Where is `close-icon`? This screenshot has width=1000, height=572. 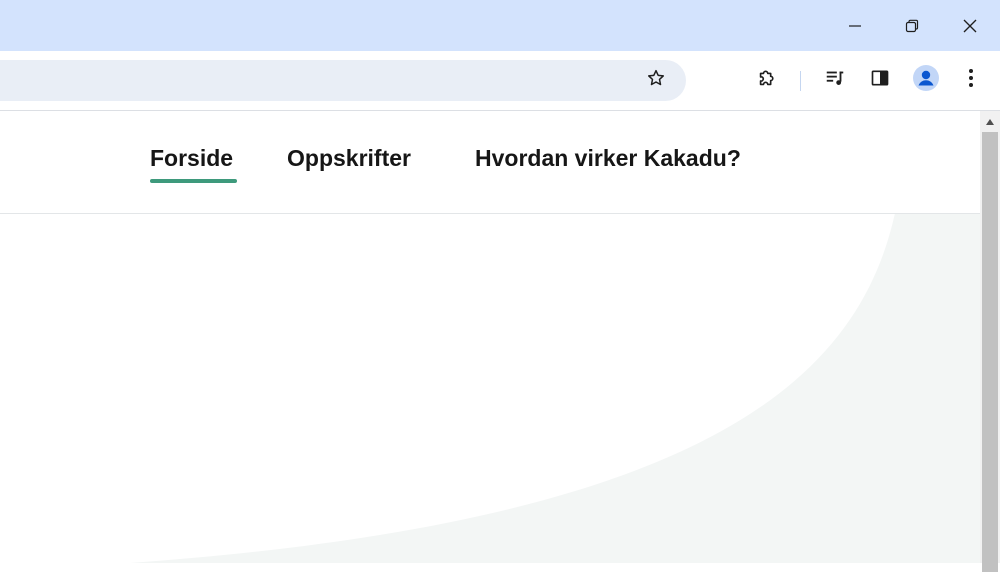
close-icon is located at coordinates (970, 26).